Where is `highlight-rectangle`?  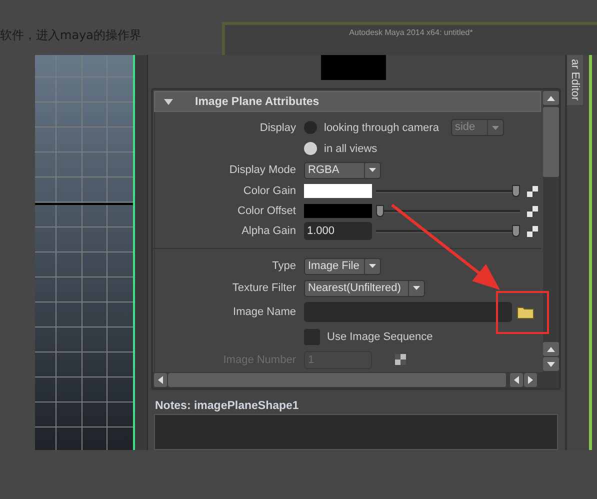 highlight-rectangle is located at coordinates (522, 312).